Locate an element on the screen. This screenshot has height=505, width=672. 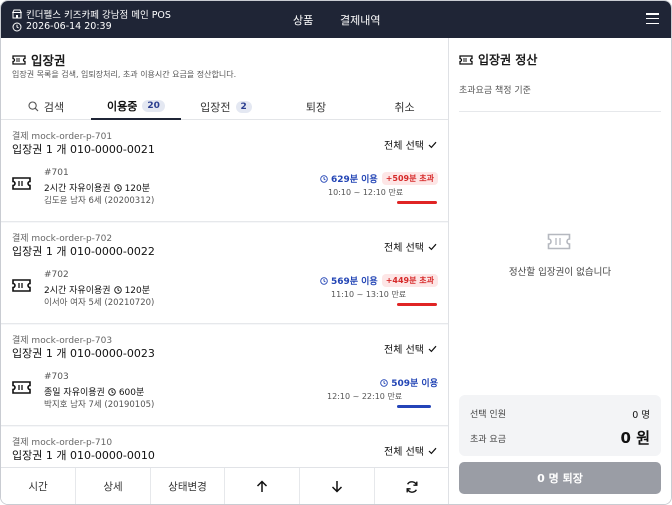
overtime-badge: +509분 초과 is located at coordinates (409, 178).